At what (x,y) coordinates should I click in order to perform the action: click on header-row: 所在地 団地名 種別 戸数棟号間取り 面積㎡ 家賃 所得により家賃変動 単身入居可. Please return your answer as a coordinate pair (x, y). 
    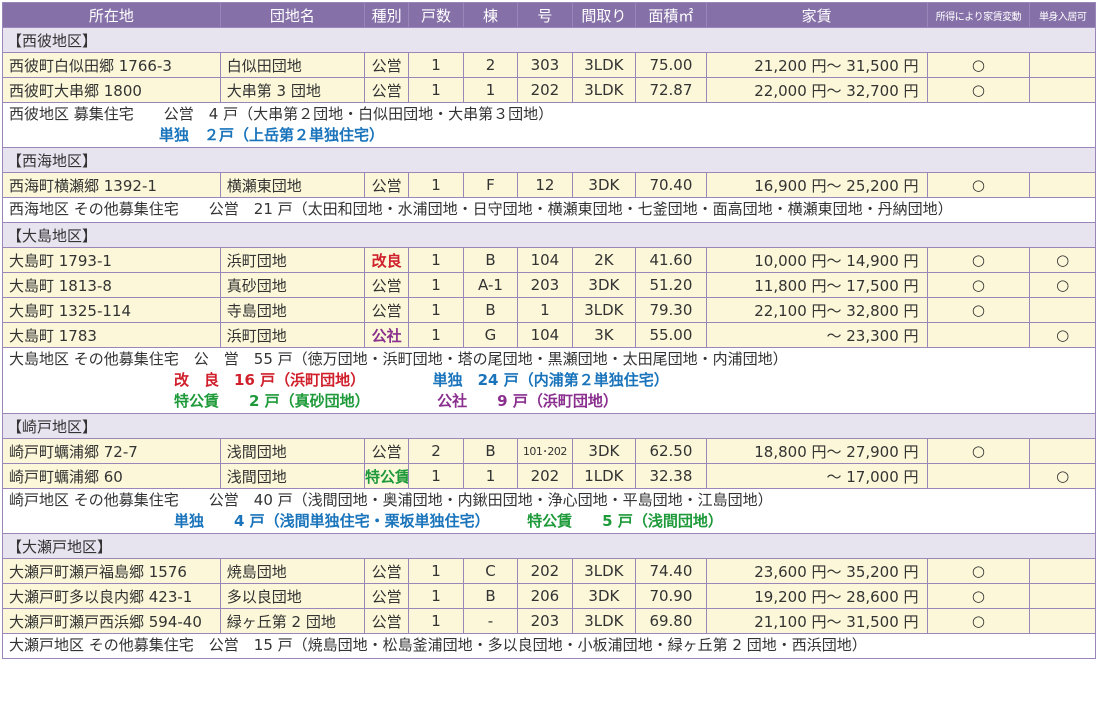
    Looking at the image, I should click on (549, 15).